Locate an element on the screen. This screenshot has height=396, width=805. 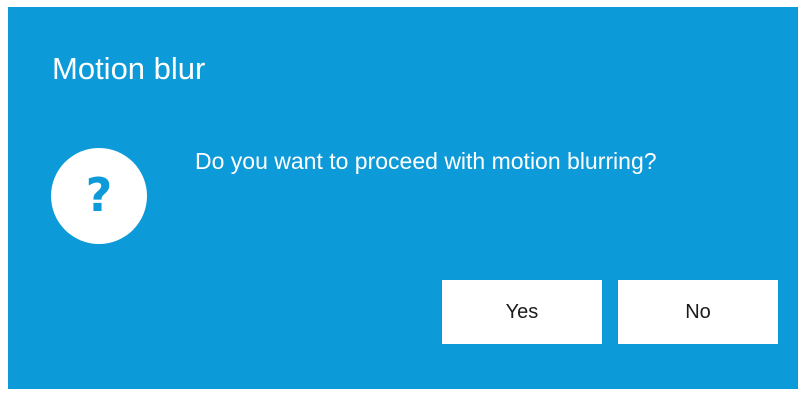
question-mark-glyph: ? is located at coordinates (99, 195).